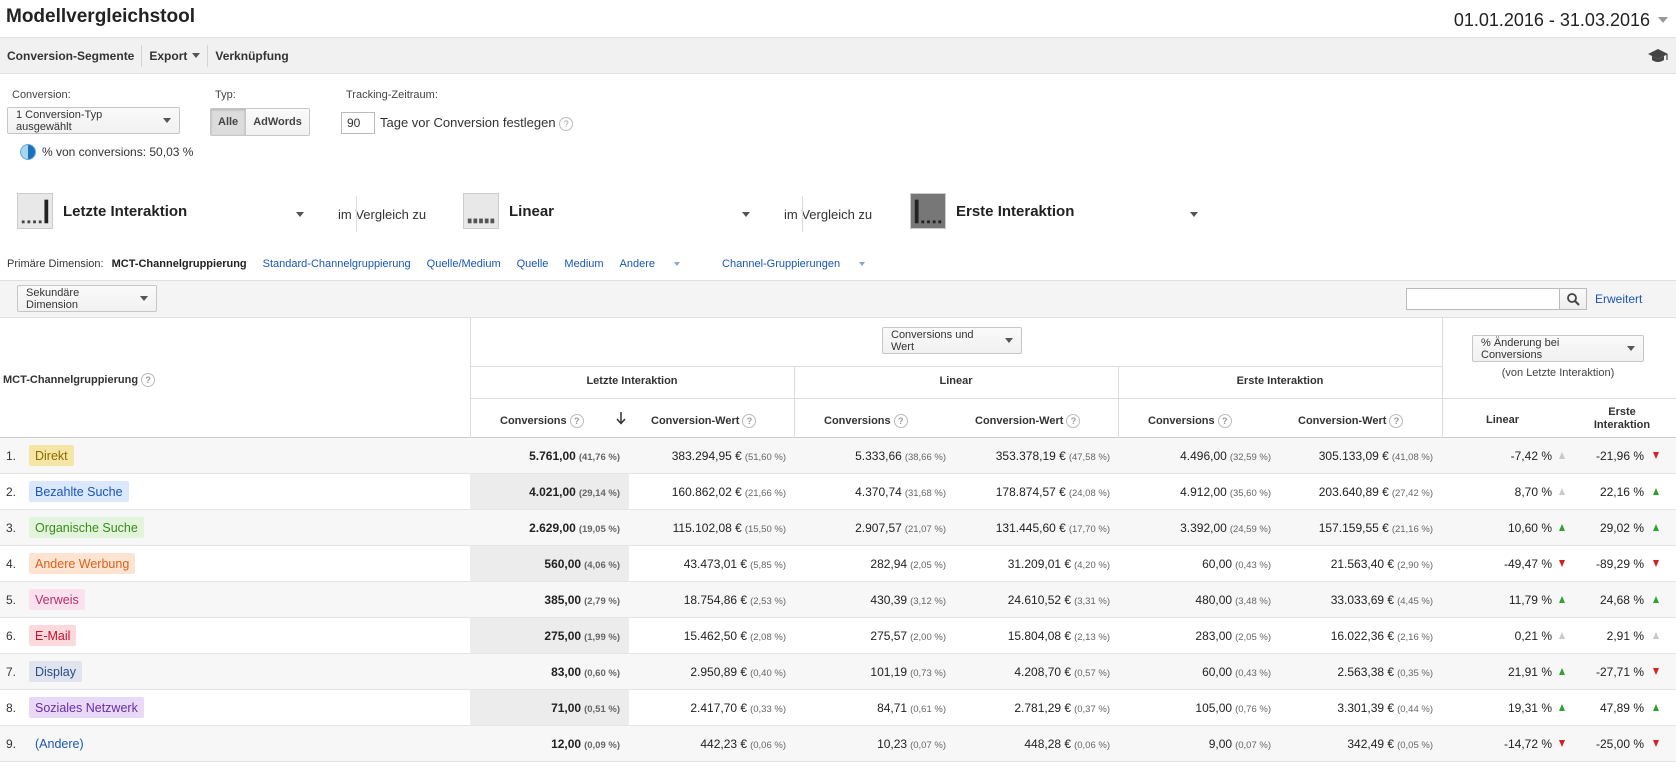 Image resolution: width=1676 pixels, height=770 pixels. Describe the element at coordinates (1280, 381) in the screenshot. I see `group-header-first: Erste Interaktion` at that location.